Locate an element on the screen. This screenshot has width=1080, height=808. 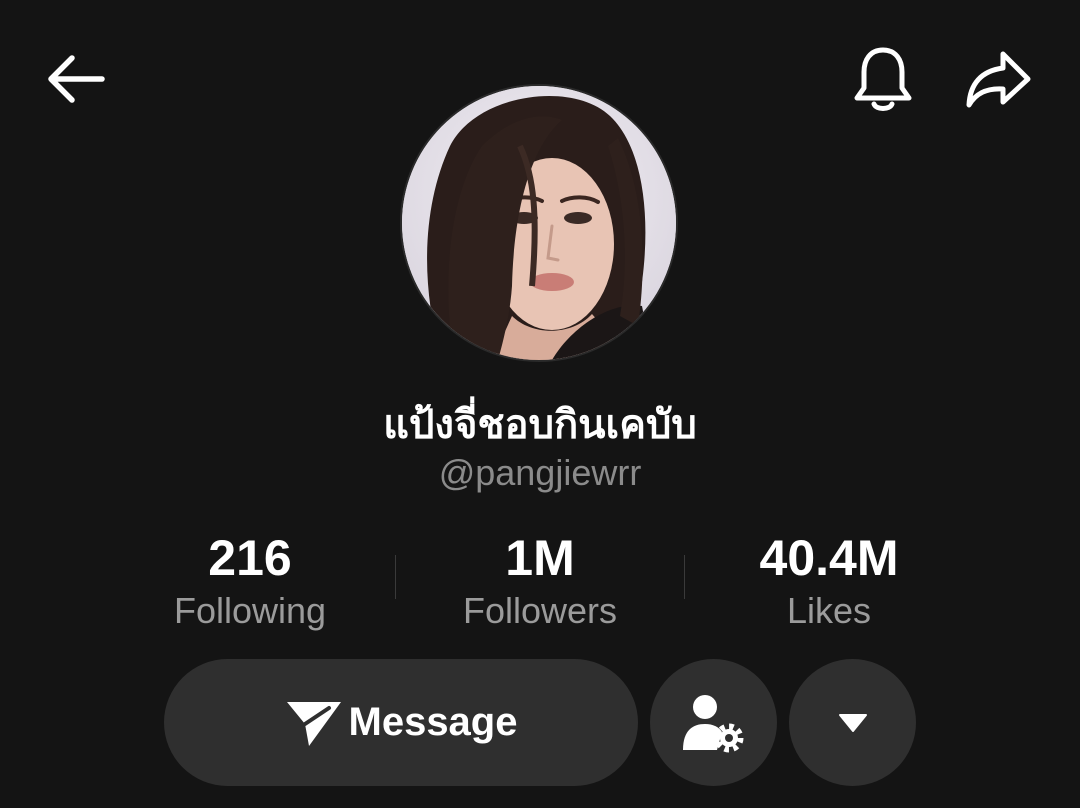
notification-button is located at coordinates (883, 79).